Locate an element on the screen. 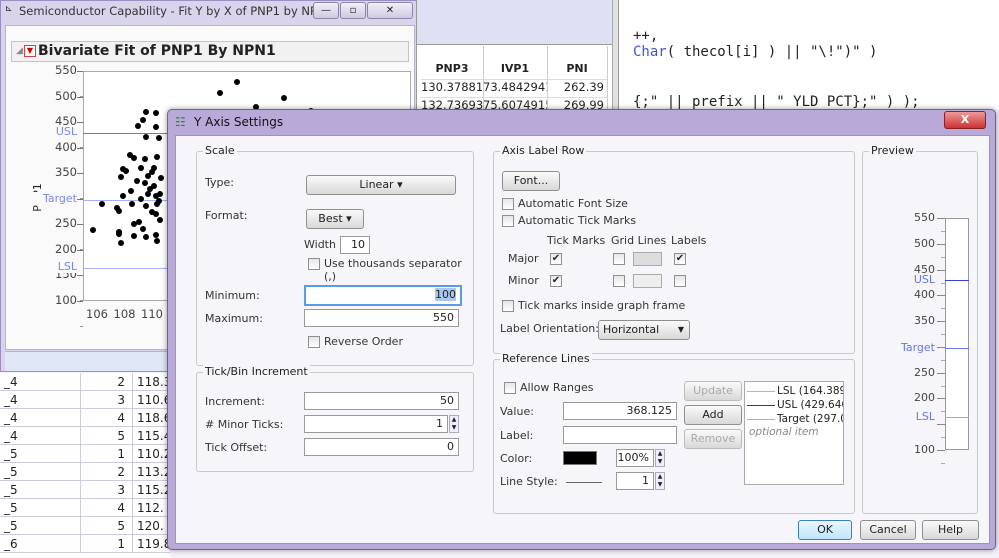  increment-input: 50 is located at coordinates (381, 401).